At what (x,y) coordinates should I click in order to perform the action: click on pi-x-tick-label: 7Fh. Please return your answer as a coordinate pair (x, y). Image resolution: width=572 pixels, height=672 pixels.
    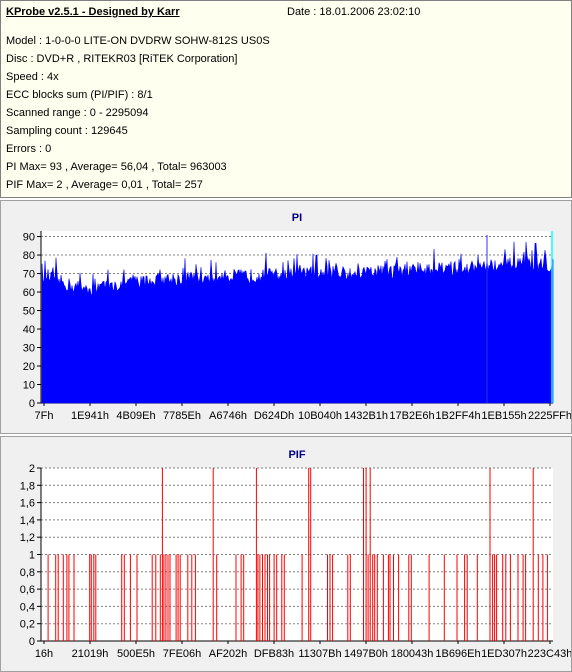
    Looking at the image, I should click on (44, 416).